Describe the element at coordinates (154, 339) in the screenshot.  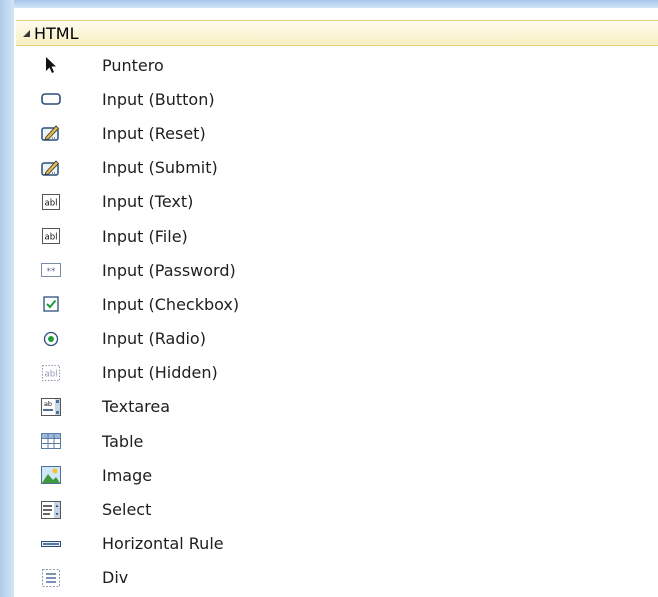
I see `item-label: Input (Radio)` at that location.